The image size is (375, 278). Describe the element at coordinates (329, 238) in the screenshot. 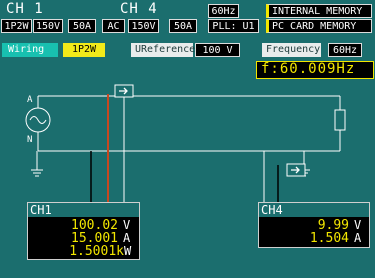

I see `ch4-current-value: 1.504` at that location.